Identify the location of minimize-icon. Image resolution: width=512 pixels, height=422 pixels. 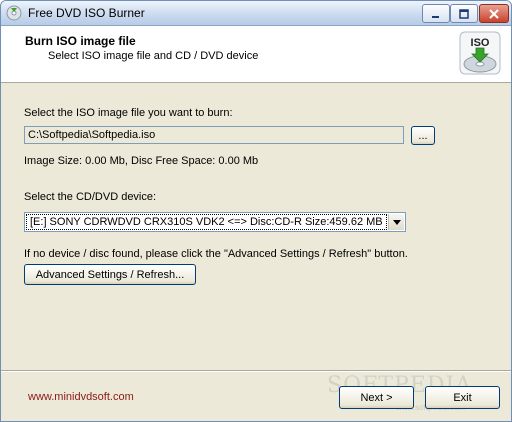
(435, 16).